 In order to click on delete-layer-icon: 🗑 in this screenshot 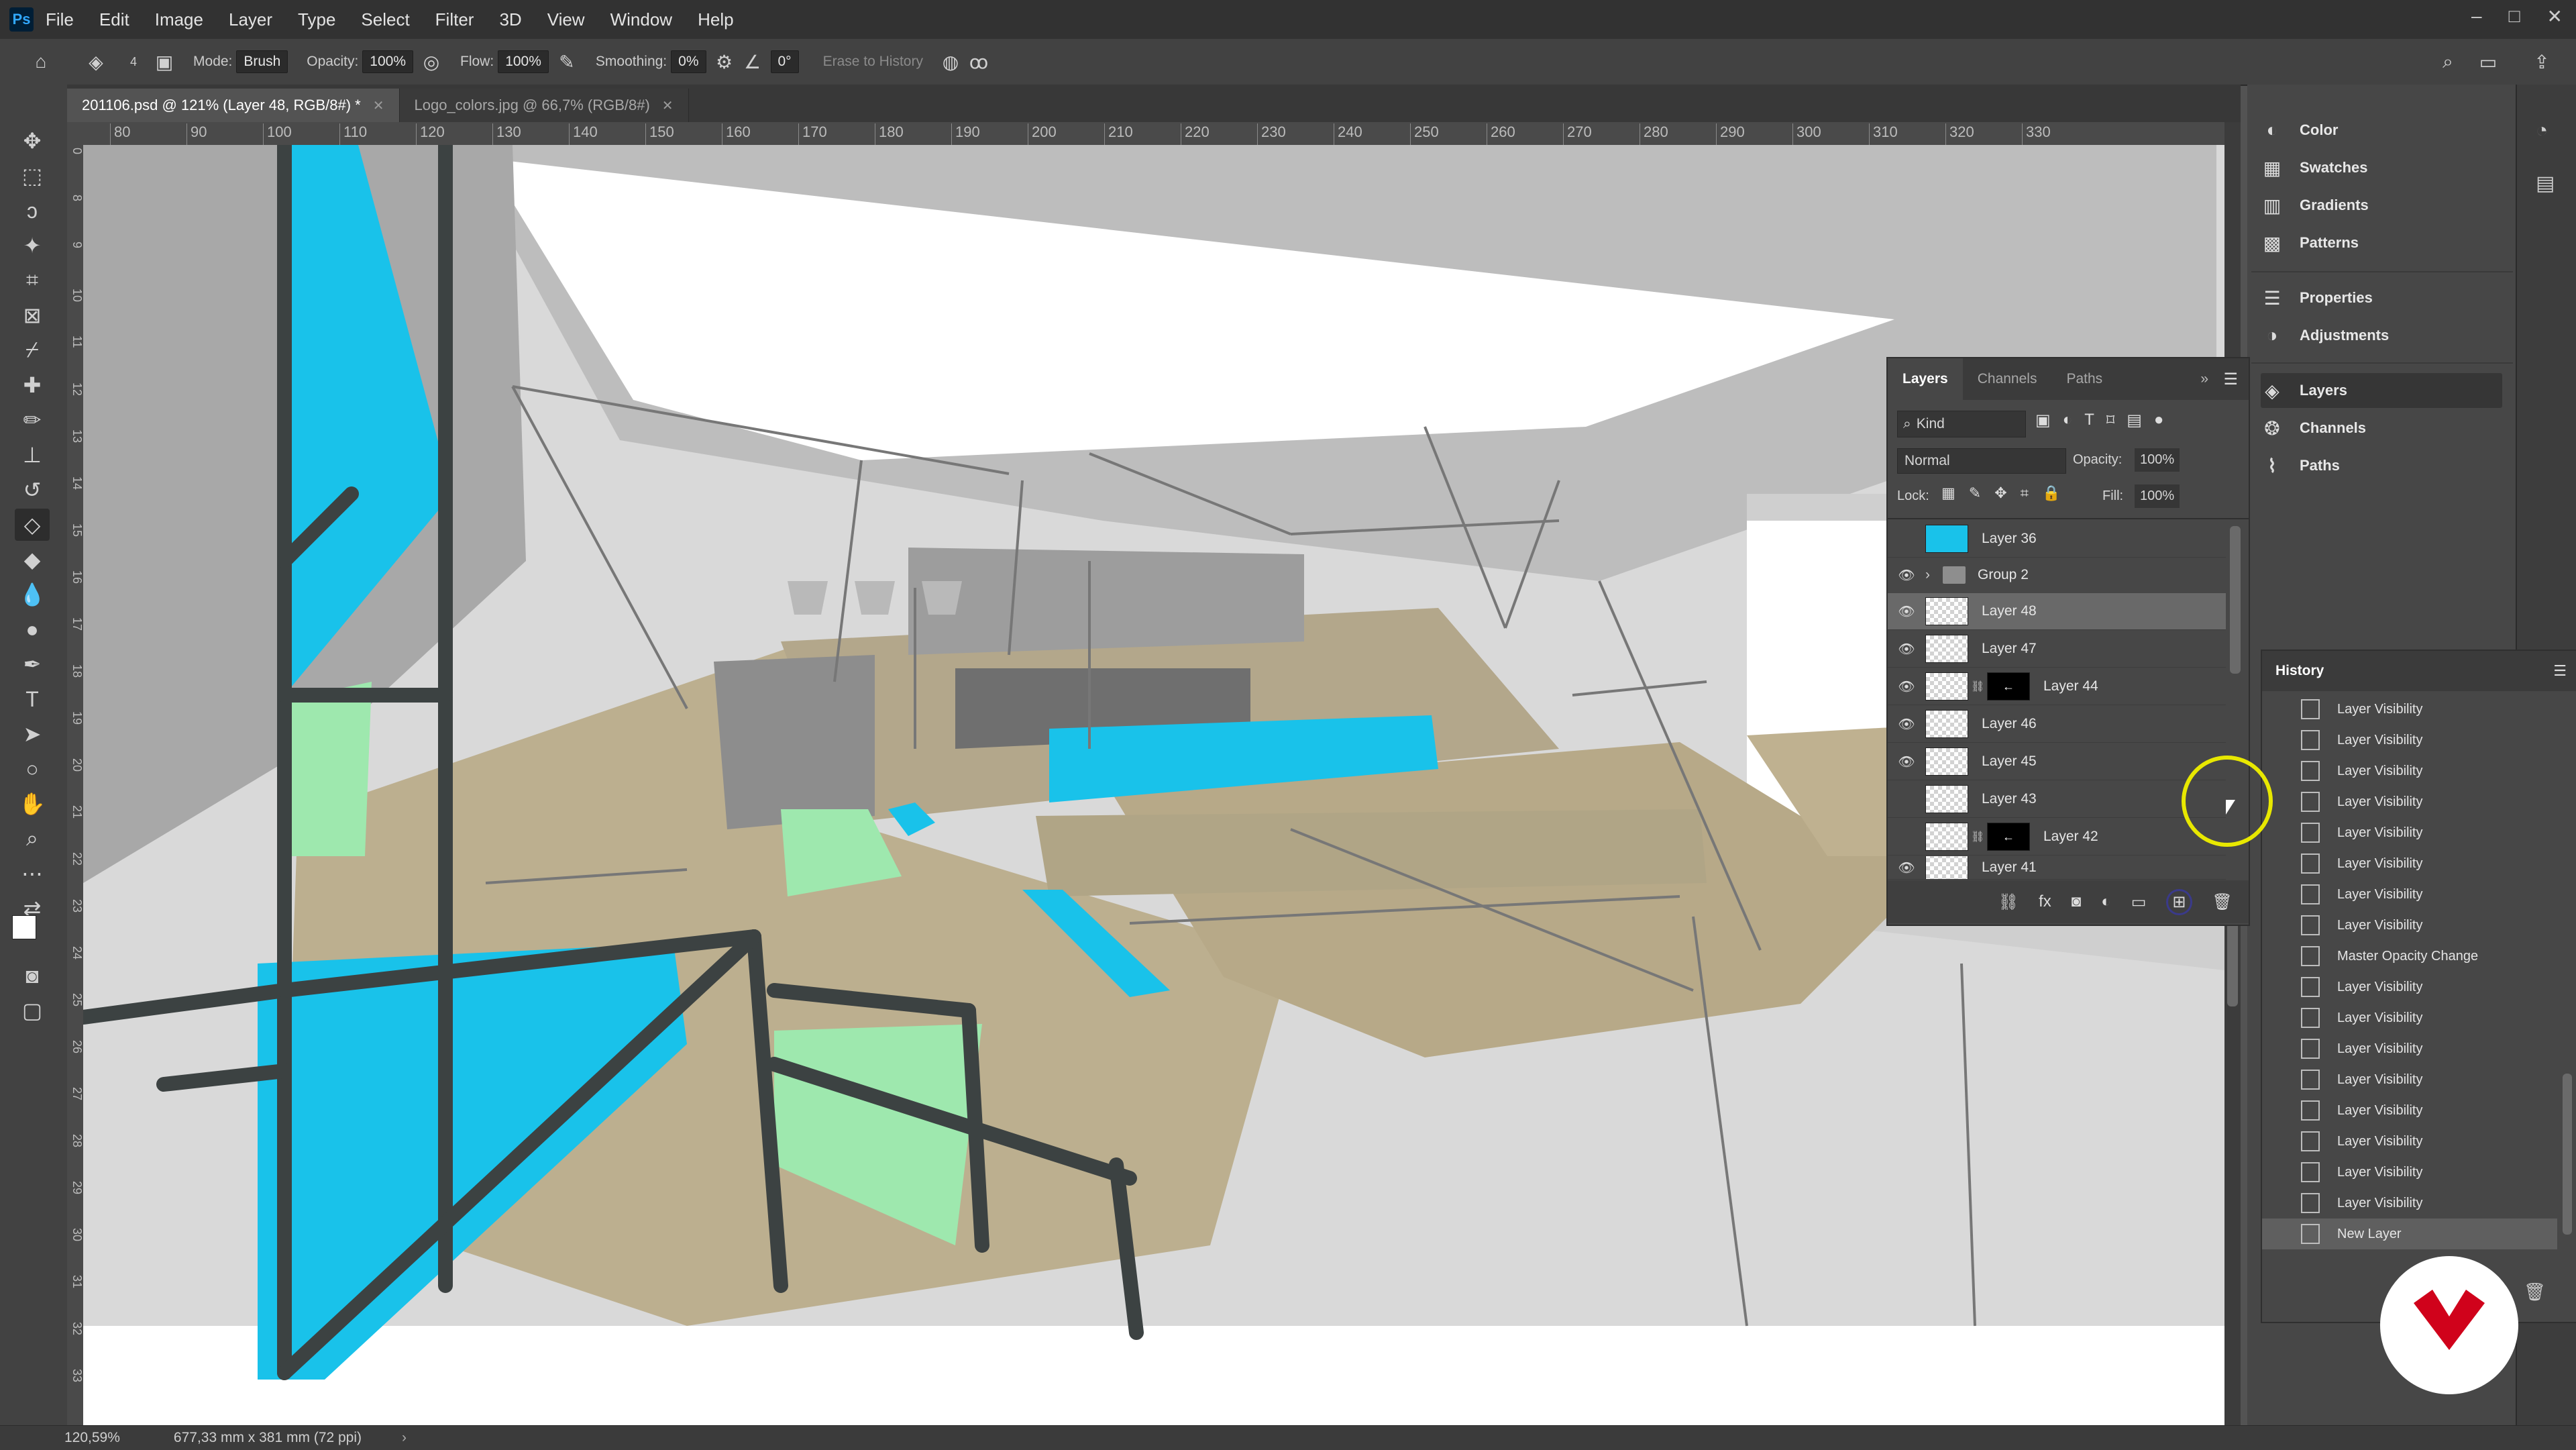, I will do `click(2222, 902)`.